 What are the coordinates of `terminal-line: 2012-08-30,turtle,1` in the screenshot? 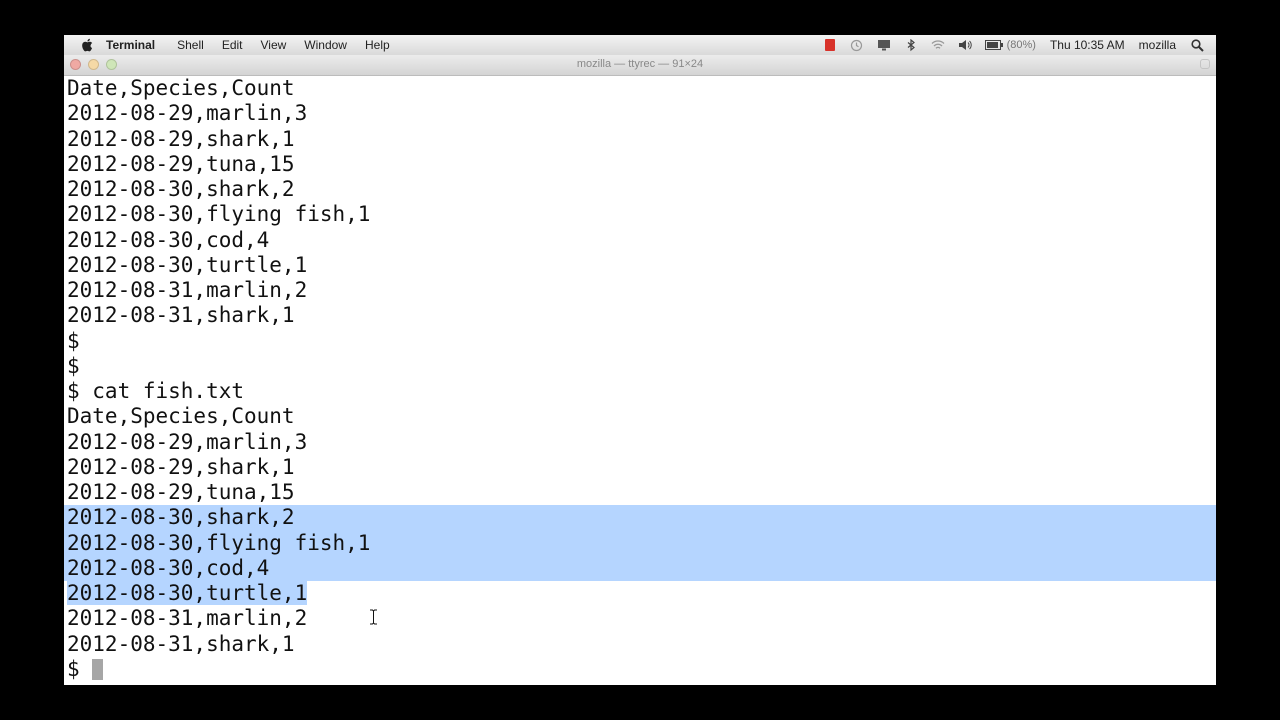 It's located at (187, 264).